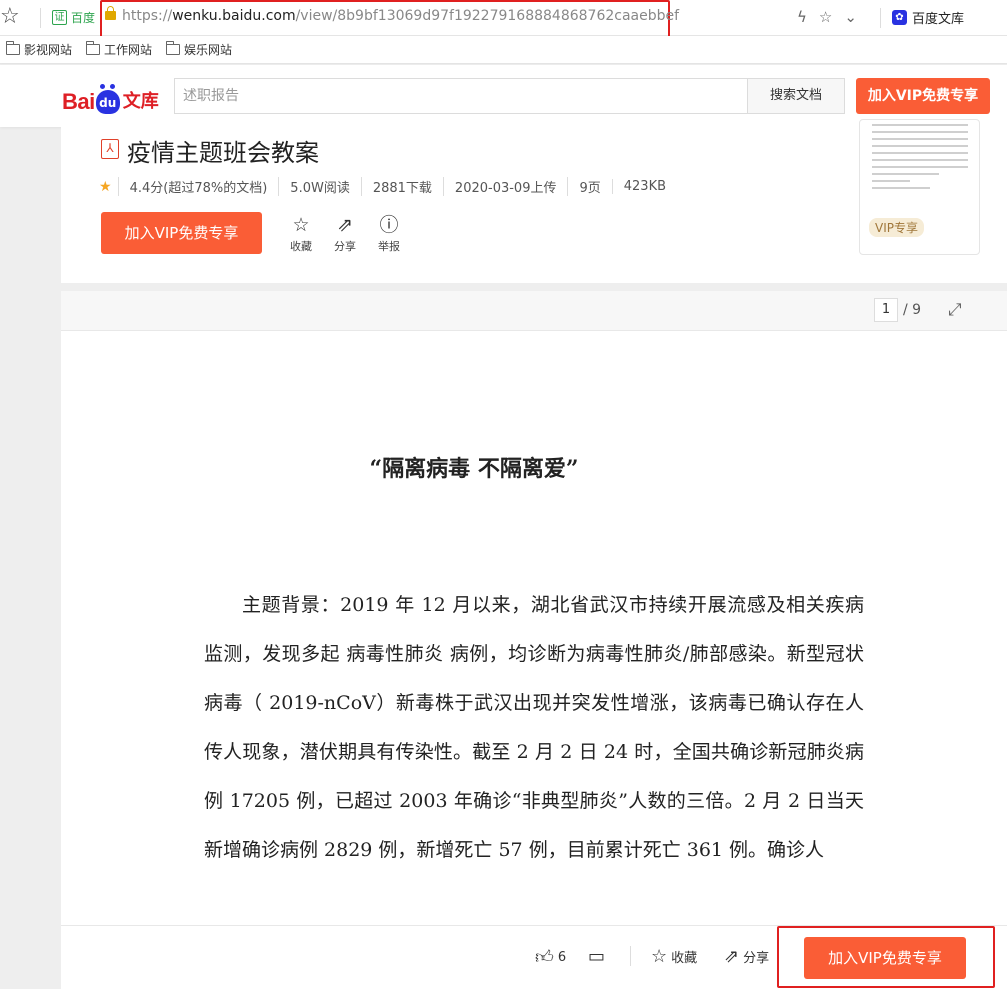  What do you see at coordinates (912, 310) in the screenshot?
I see `total-pages: / 9` at bounding box center [912, 310].